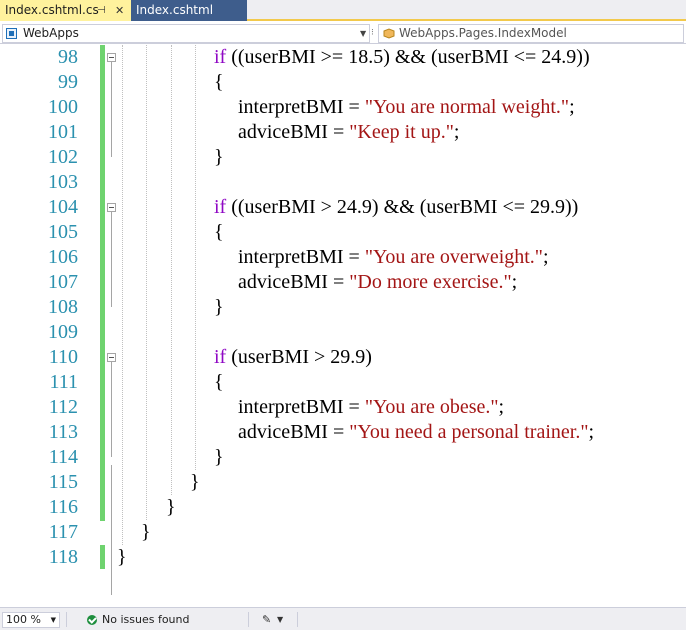  I want to click on project-name: WebApps, so click(51, 33).